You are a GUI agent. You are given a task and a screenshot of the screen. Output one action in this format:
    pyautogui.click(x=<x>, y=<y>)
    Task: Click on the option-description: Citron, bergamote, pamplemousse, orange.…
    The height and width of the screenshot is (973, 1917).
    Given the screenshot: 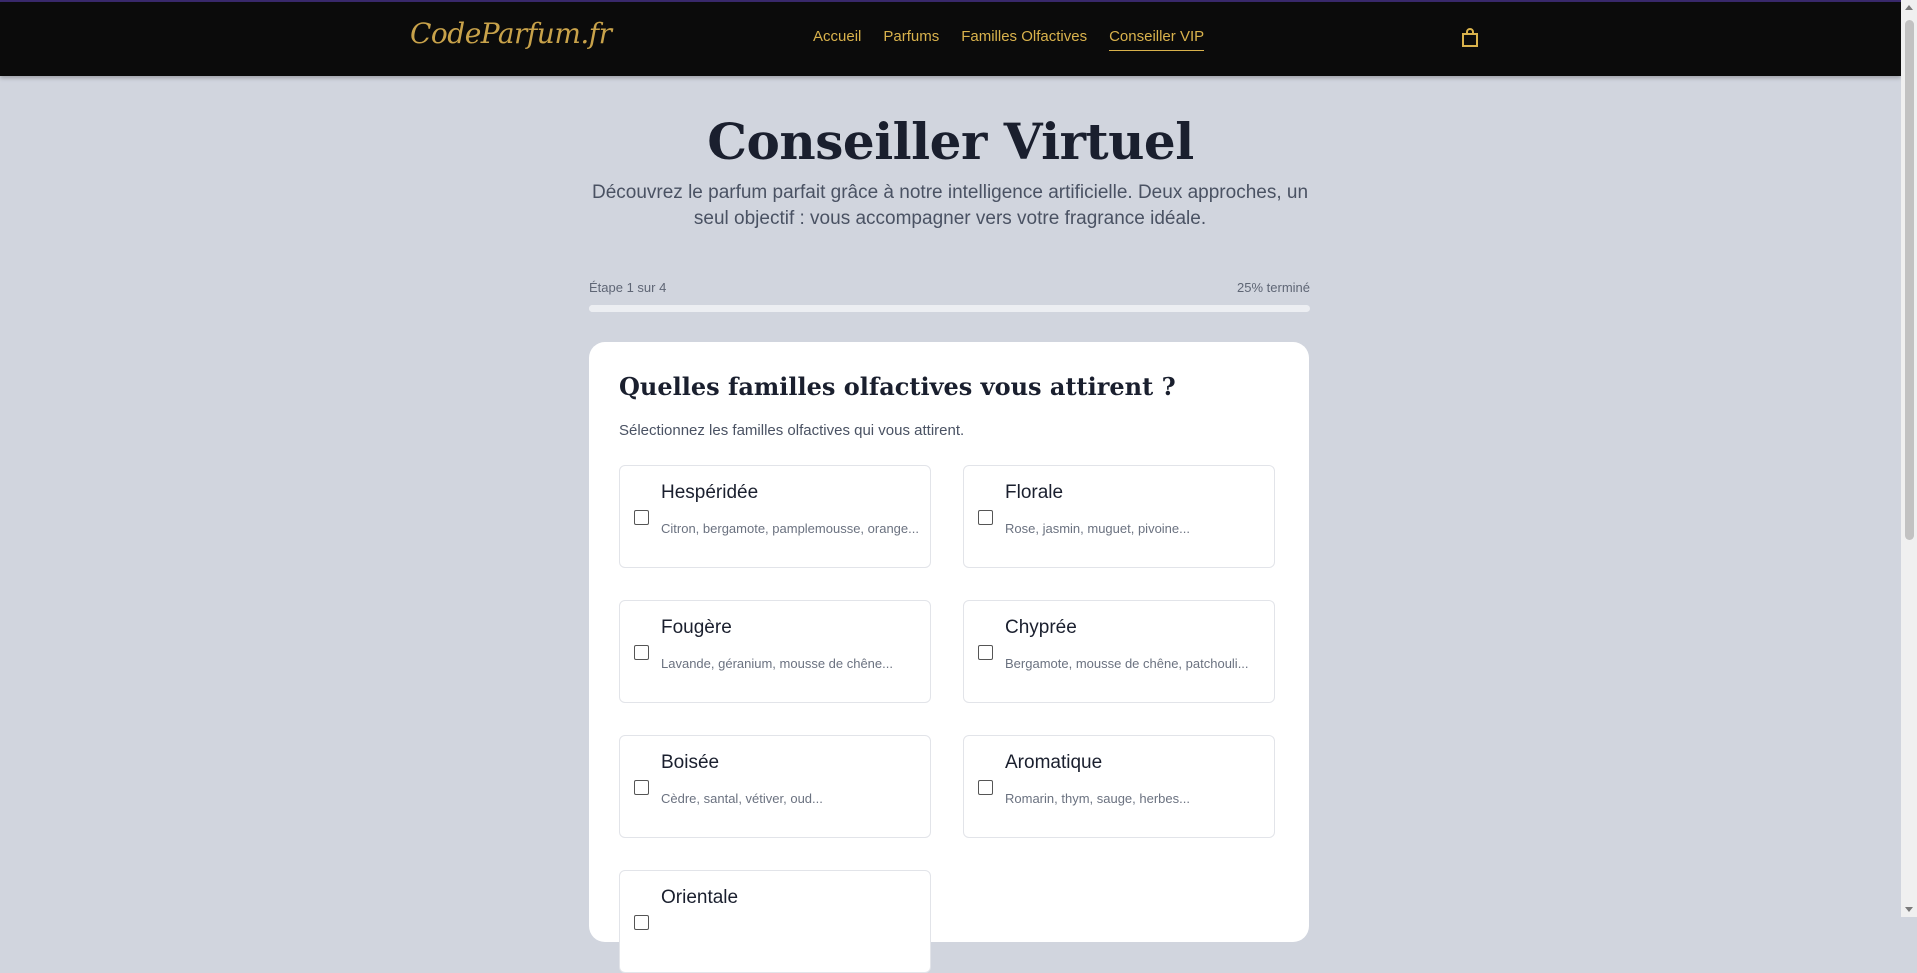 What is the action you would take?
    pyautogui.click(x=790, y=528)
    